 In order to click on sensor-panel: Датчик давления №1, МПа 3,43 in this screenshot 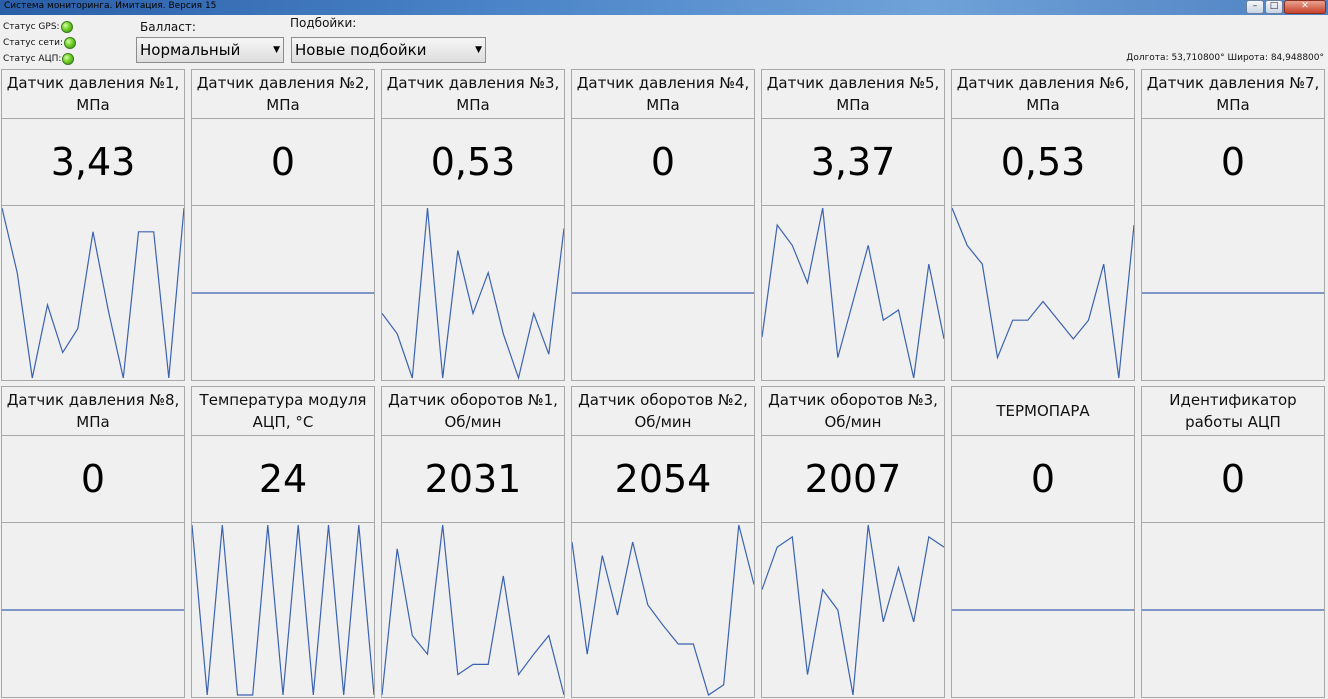, I will do `click(93, 225)`.